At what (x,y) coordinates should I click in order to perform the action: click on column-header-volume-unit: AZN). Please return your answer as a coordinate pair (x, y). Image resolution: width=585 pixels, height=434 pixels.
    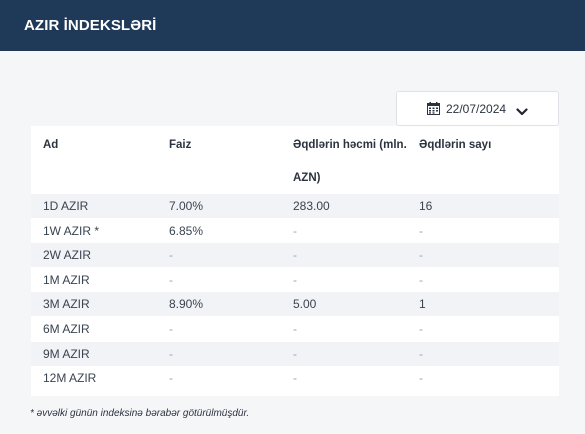
    Looking at the image, I should click on (307, 178).